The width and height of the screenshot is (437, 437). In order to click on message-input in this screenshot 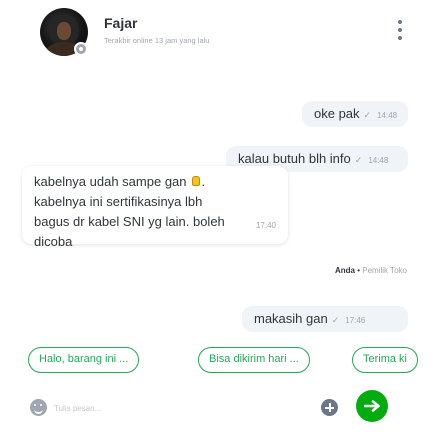, I will do `click(179, 408)`.